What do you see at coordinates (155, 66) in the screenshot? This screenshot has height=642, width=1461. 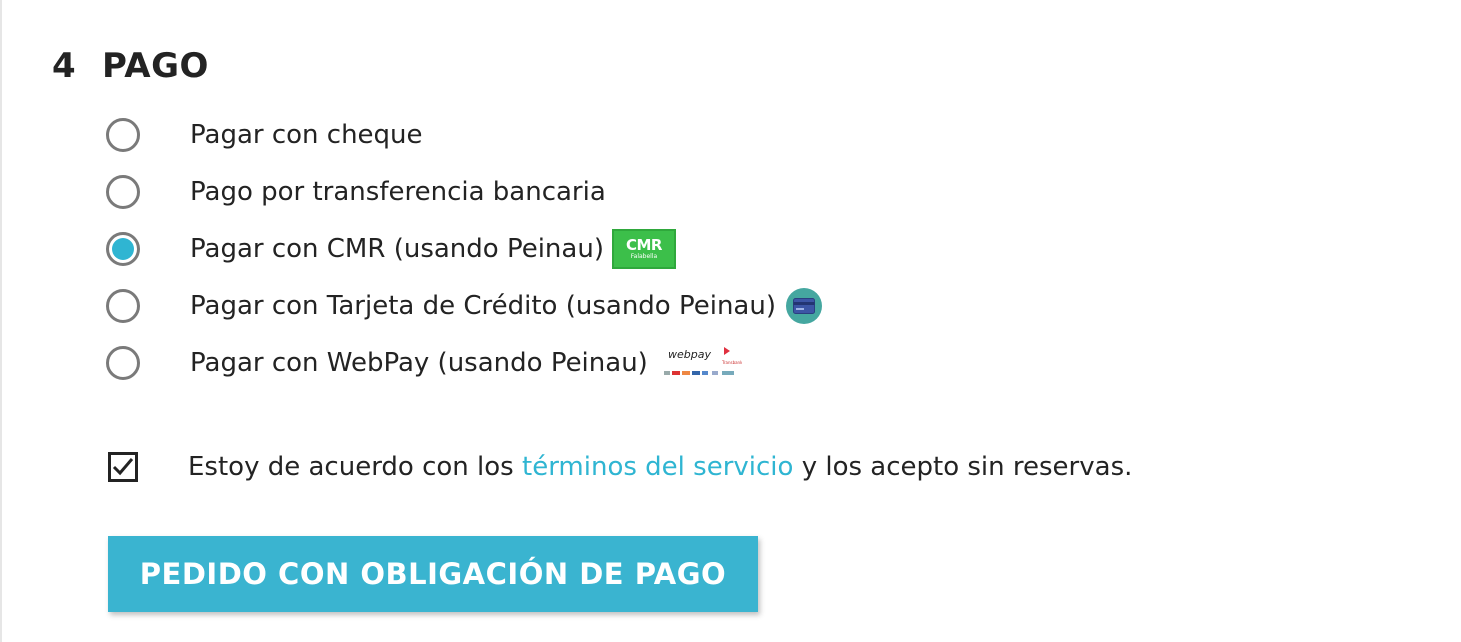 I see `step-title: PAGO` at bounding box center [155, 66].